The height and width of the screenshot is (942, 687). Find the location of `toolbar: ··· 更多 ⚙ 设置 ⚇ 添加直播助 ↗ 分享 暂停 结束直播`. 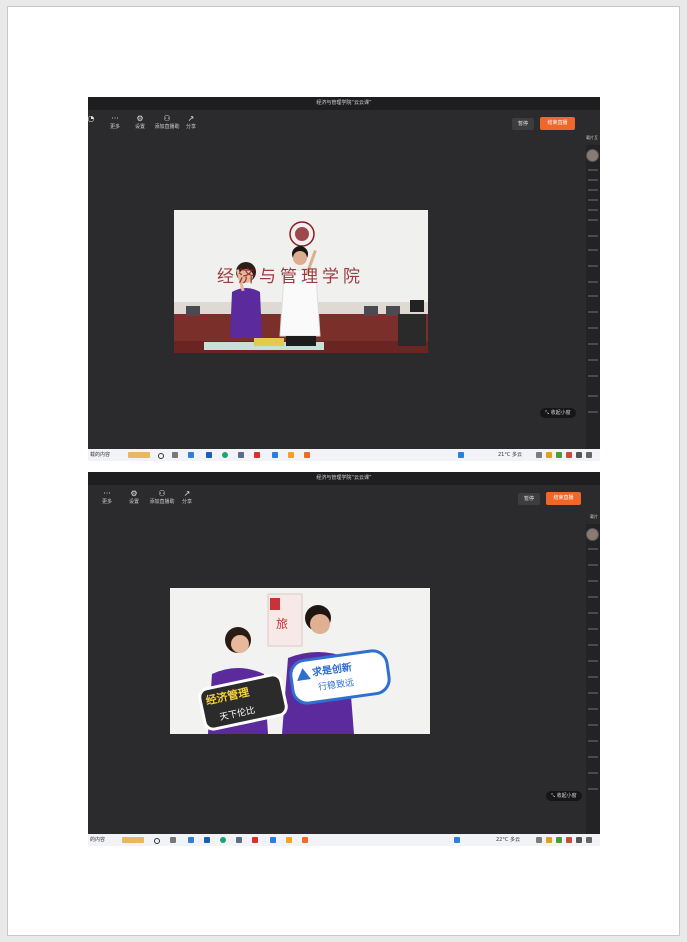

toolbar: ··· 更多 ⚙ 设置 ⚇ 添加直播助 ↗ 分享 暂停 结束直播 is located at coordinates (344, 499).